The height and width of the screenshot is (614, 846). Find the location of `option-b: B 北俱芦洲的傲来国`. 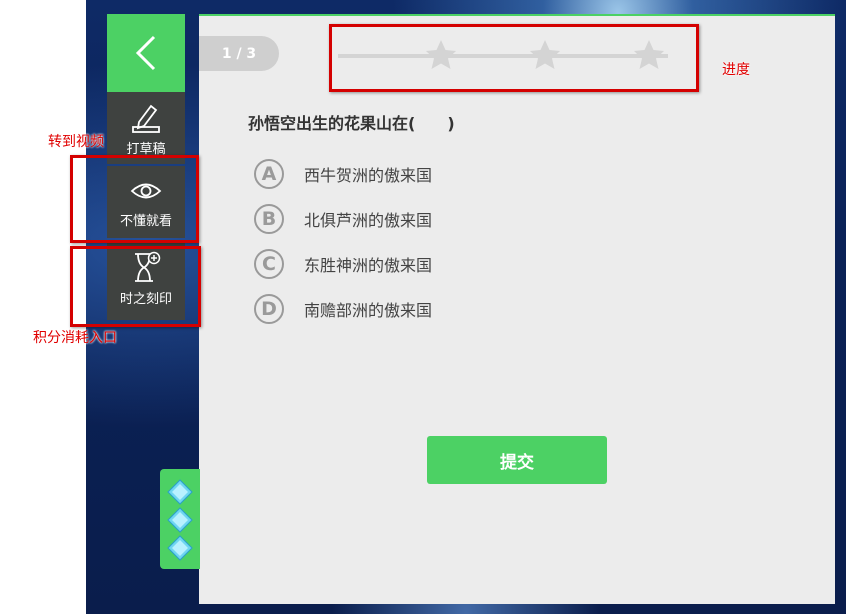

option-b: B 北俱芦洲的傲来国 is located at coordinates (343, 219).